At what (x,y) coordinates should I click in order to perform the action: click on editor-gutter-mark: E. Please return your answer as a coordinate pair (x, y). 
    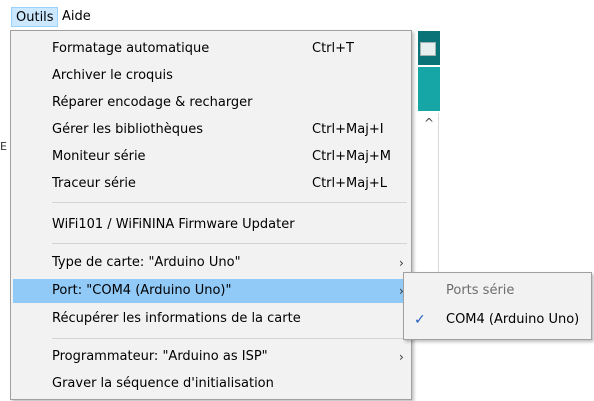
    Looking at the image, I should click on (3, 146).